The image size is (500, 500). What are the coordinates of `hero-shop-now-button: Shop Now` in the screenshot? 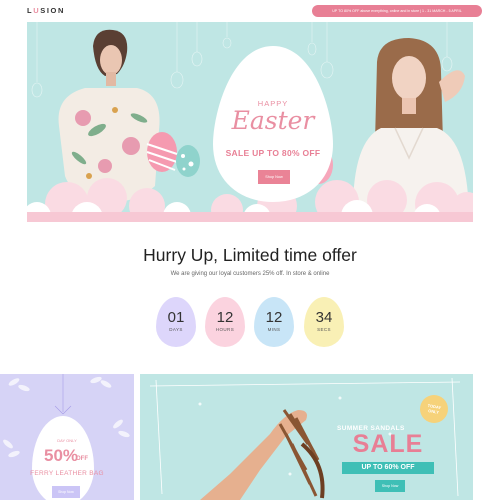 It's located at (274, 177).